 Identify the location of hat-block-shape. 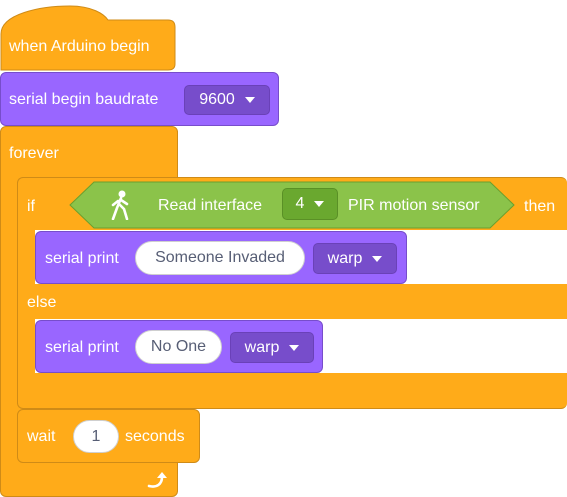
(88, 38).